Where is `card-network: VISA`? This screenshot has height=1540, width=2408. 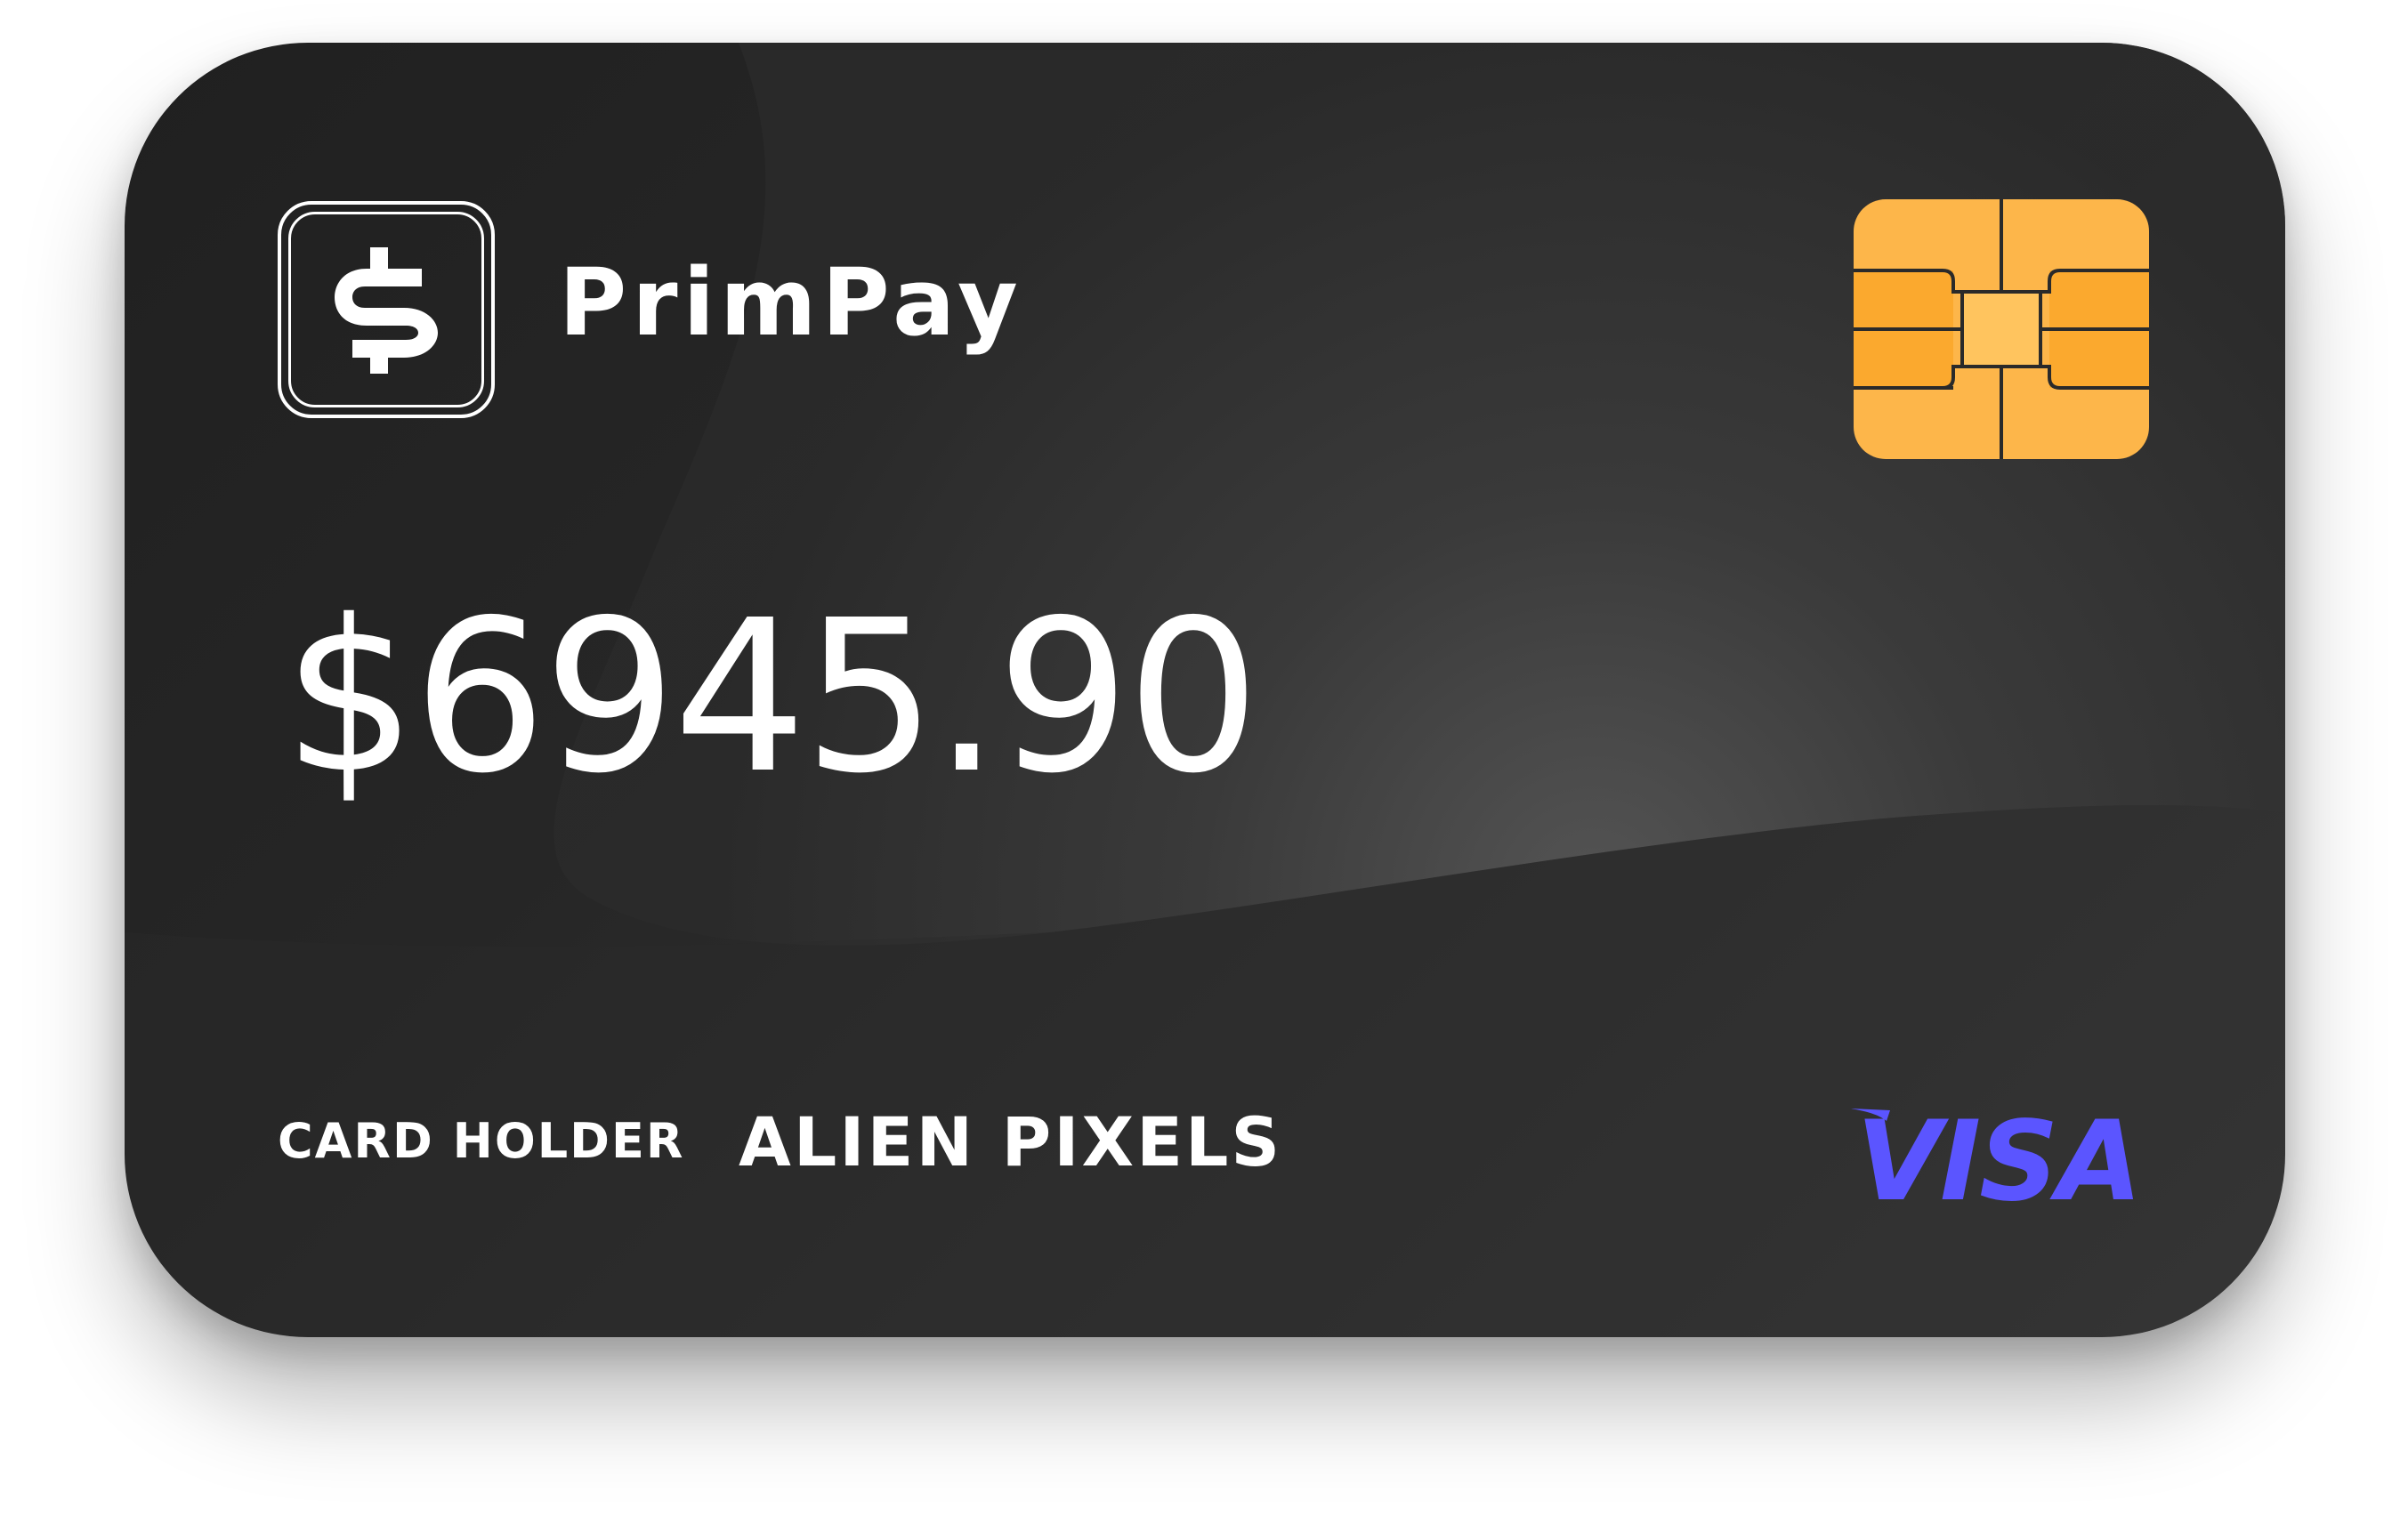
card-network: VISA is located at coordinates (1999, 1162).